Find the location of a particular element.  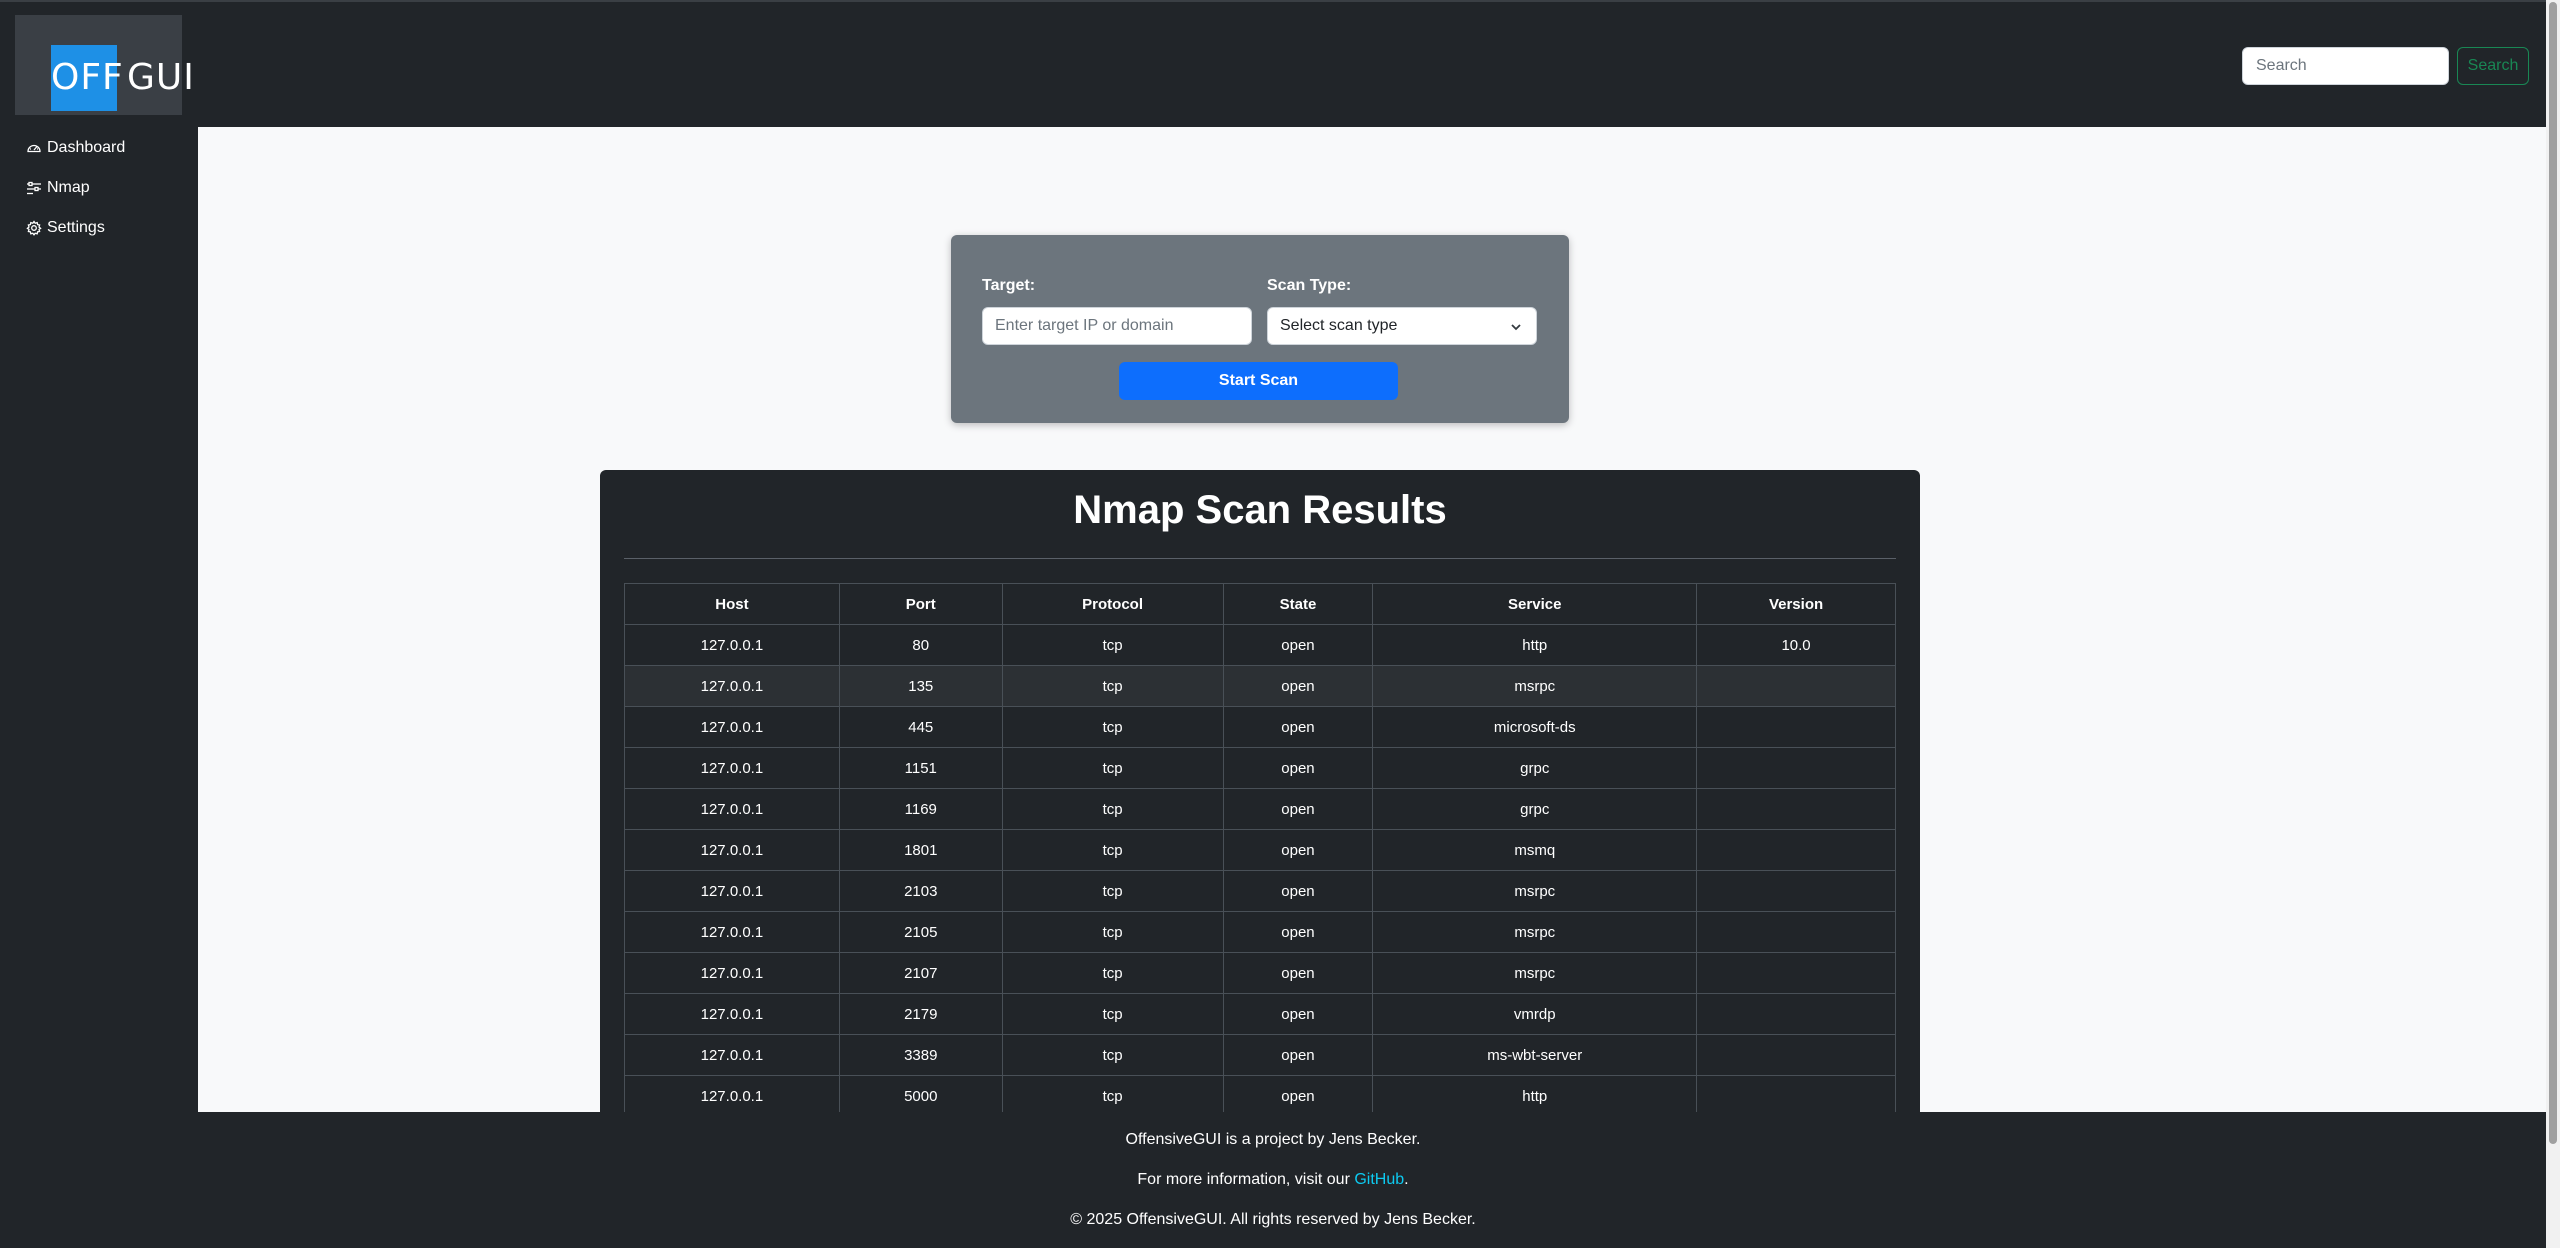

search-input is located at coordinates (2345, 66).